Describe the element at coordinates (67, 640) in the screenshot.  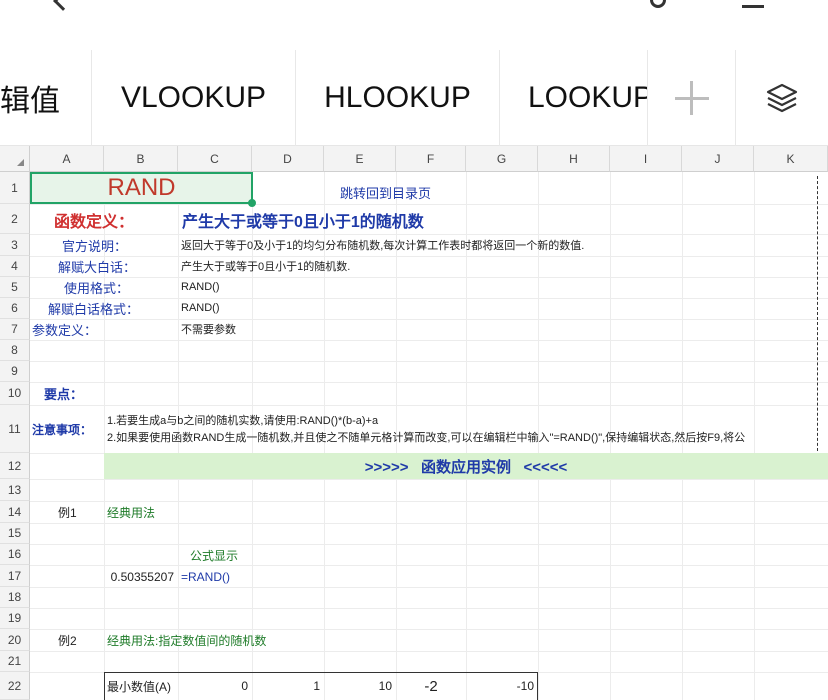
I see `example-2-label: 例2` at that location.